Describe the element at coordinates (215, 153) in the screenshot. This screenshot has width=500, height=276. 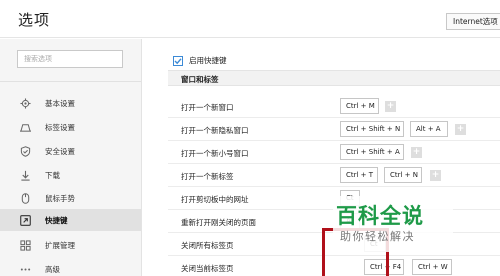
I see `shortcut-label: 打开一个新小号窗口` at that location.